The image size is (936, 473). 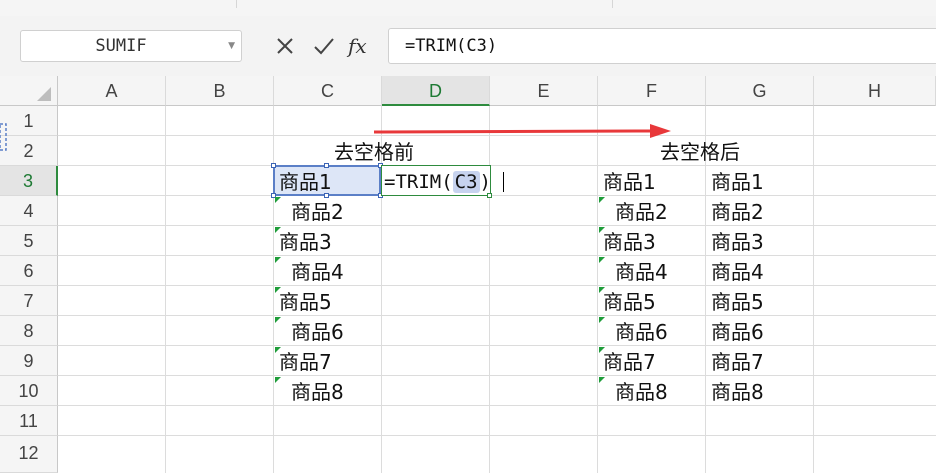 What do you see at coordinates (220, 91) in the screenshot?
I see `column-header-b: B` at bounding box center [220, 91].